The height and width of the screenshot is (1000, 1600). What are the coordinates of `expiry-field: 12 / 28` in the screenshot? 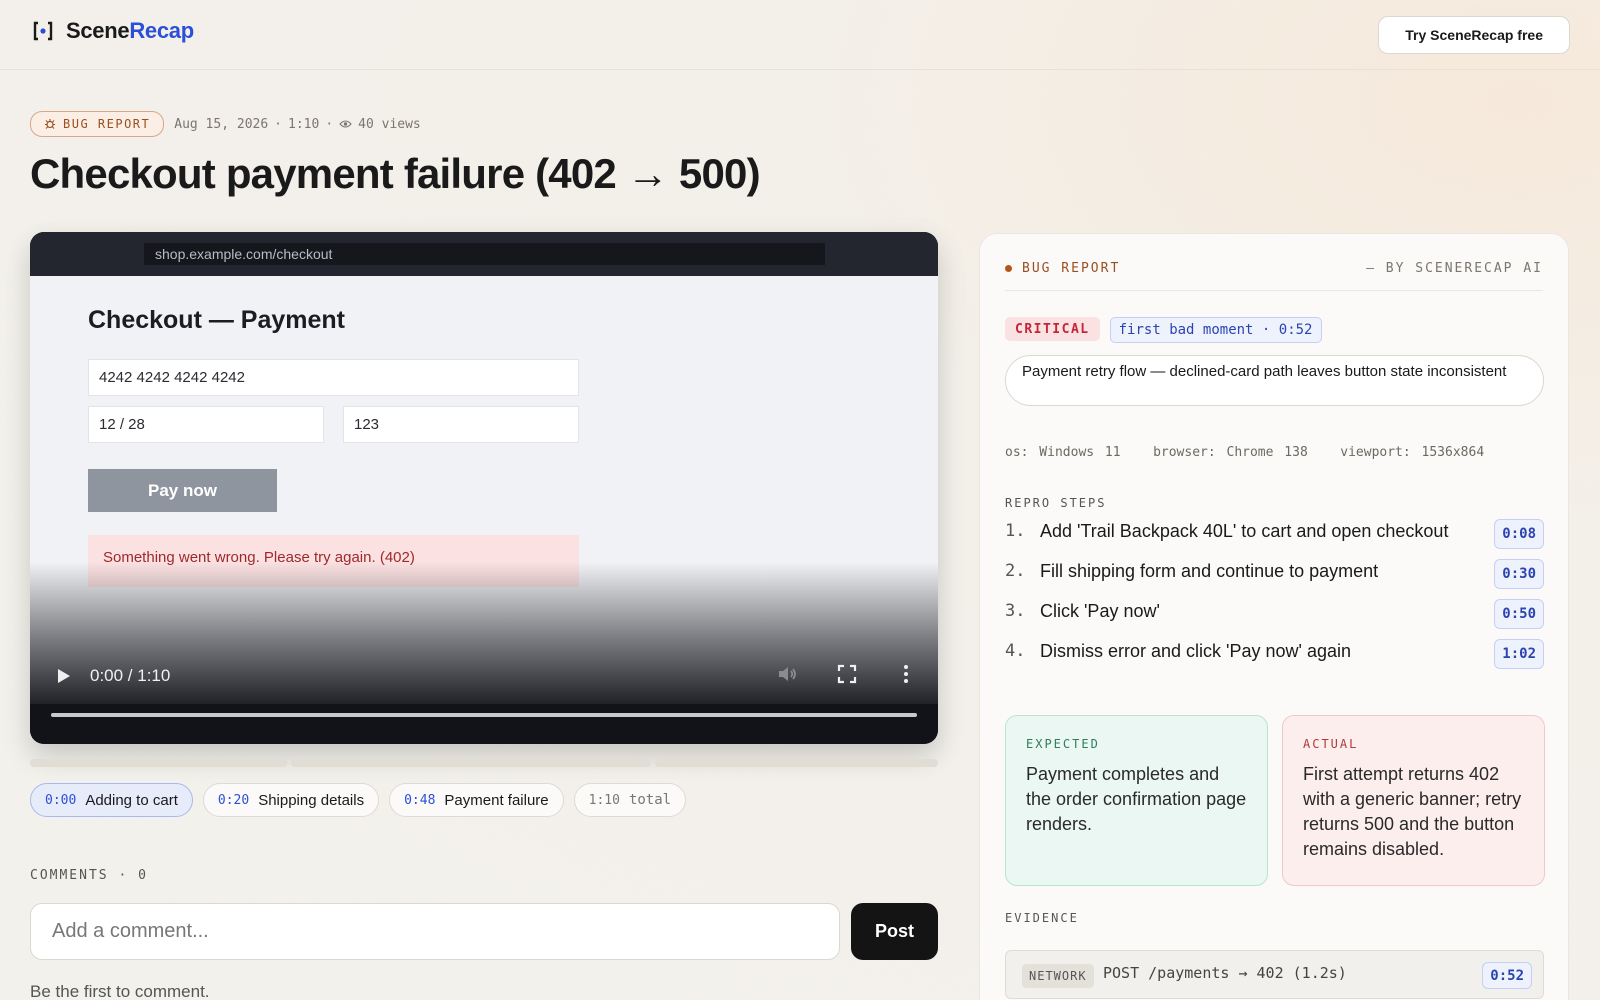 It's located at (206, 424).